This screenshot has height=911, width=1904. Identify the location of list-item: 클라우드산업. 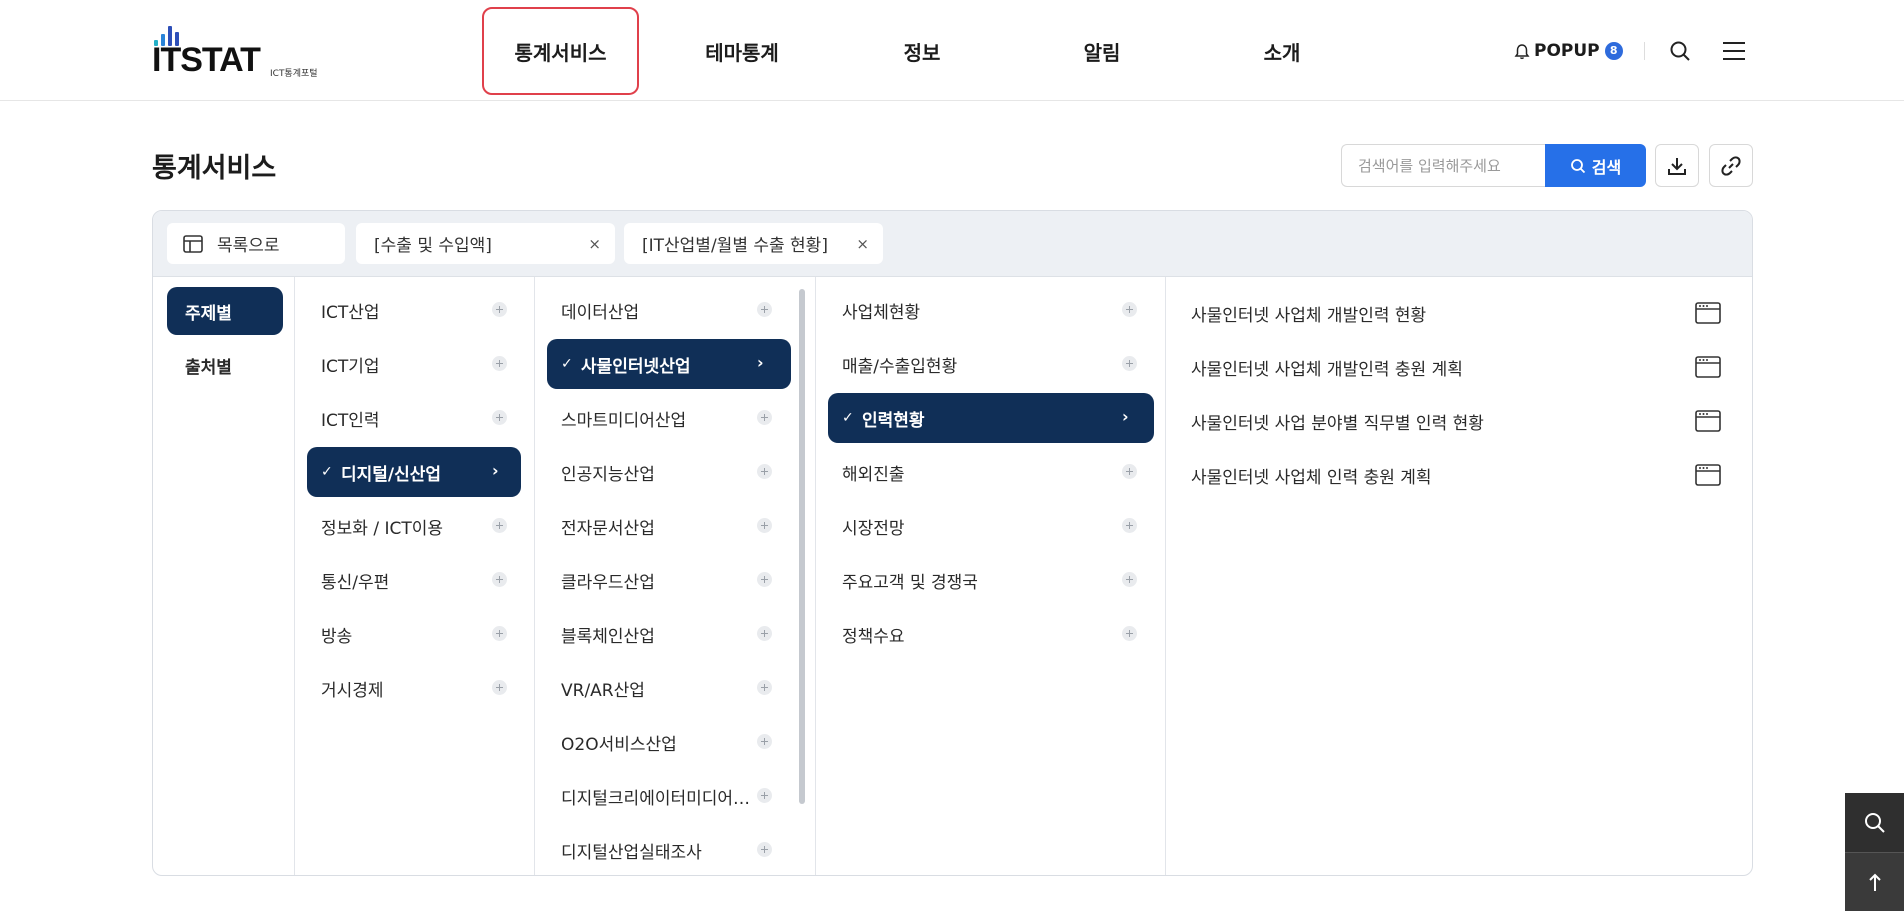
(669, 580).